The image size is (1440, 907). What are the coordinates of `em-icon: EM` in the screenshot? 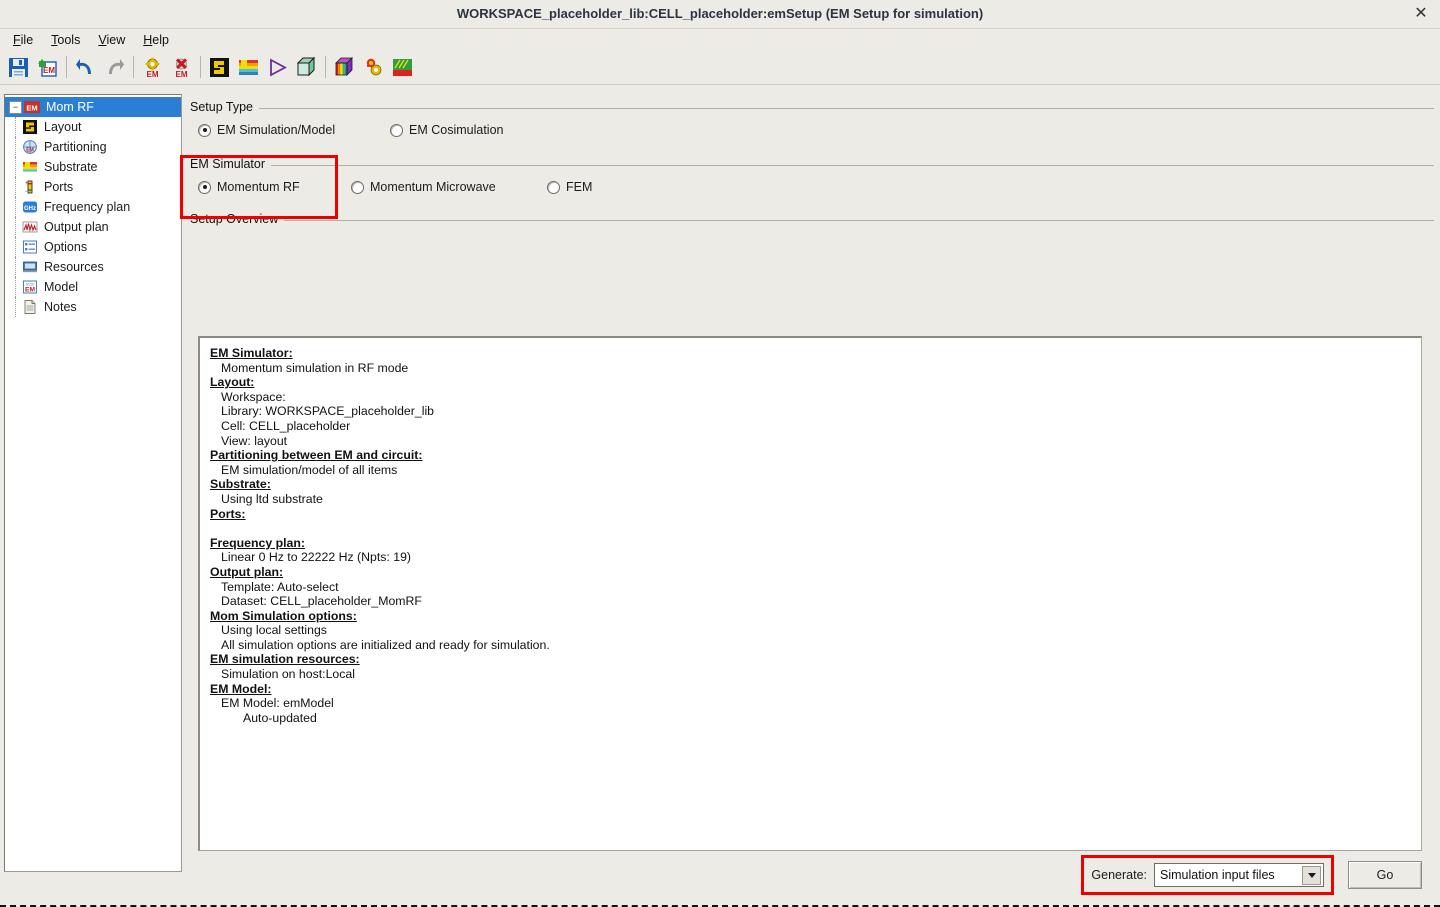 It's located at (32, 107).